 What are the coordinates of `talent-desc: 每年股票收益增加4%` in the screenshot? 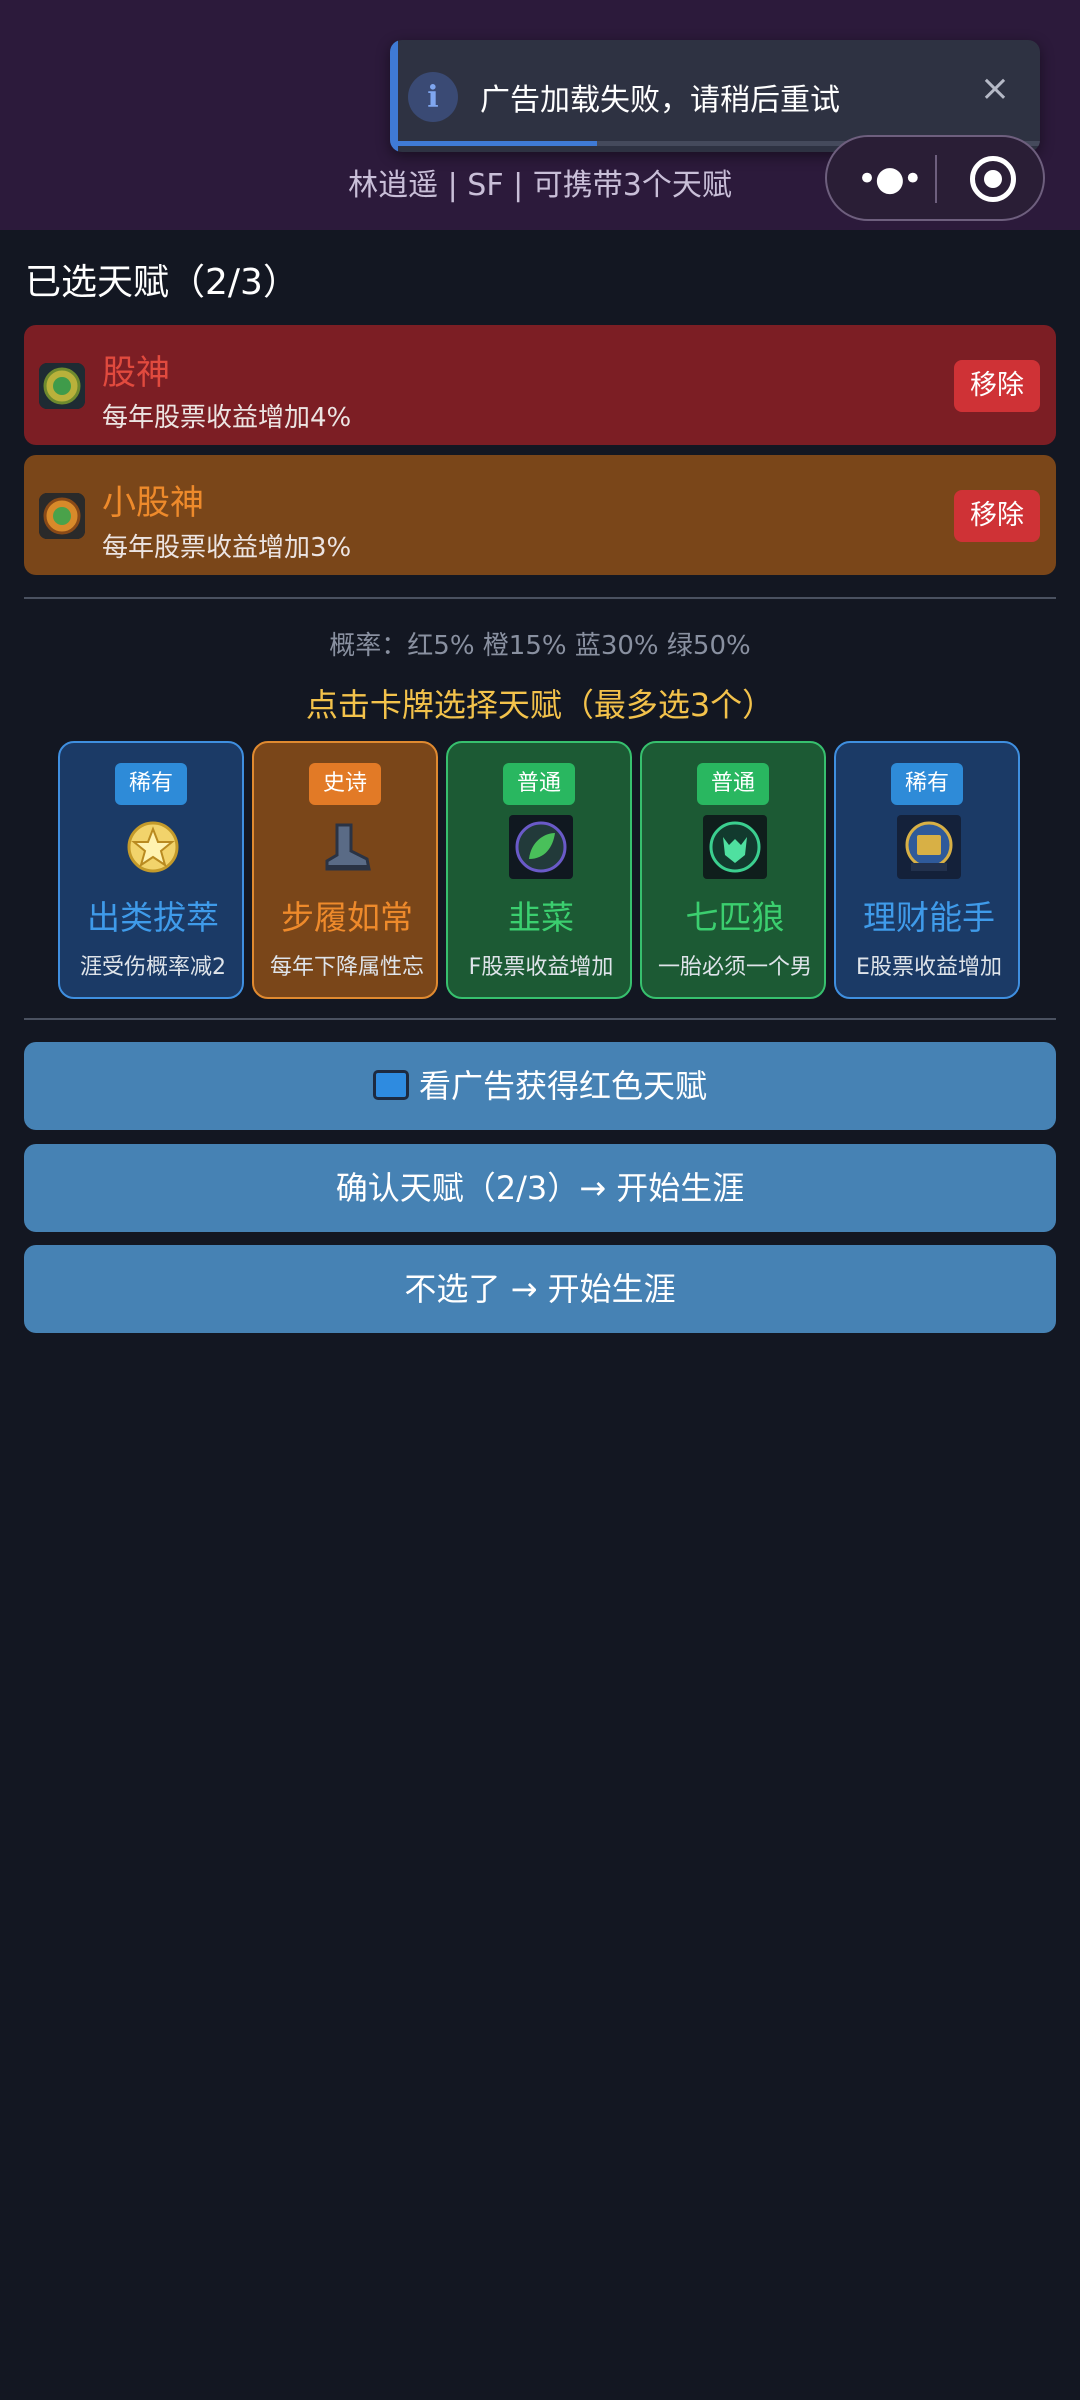 It's located at (227, 418).